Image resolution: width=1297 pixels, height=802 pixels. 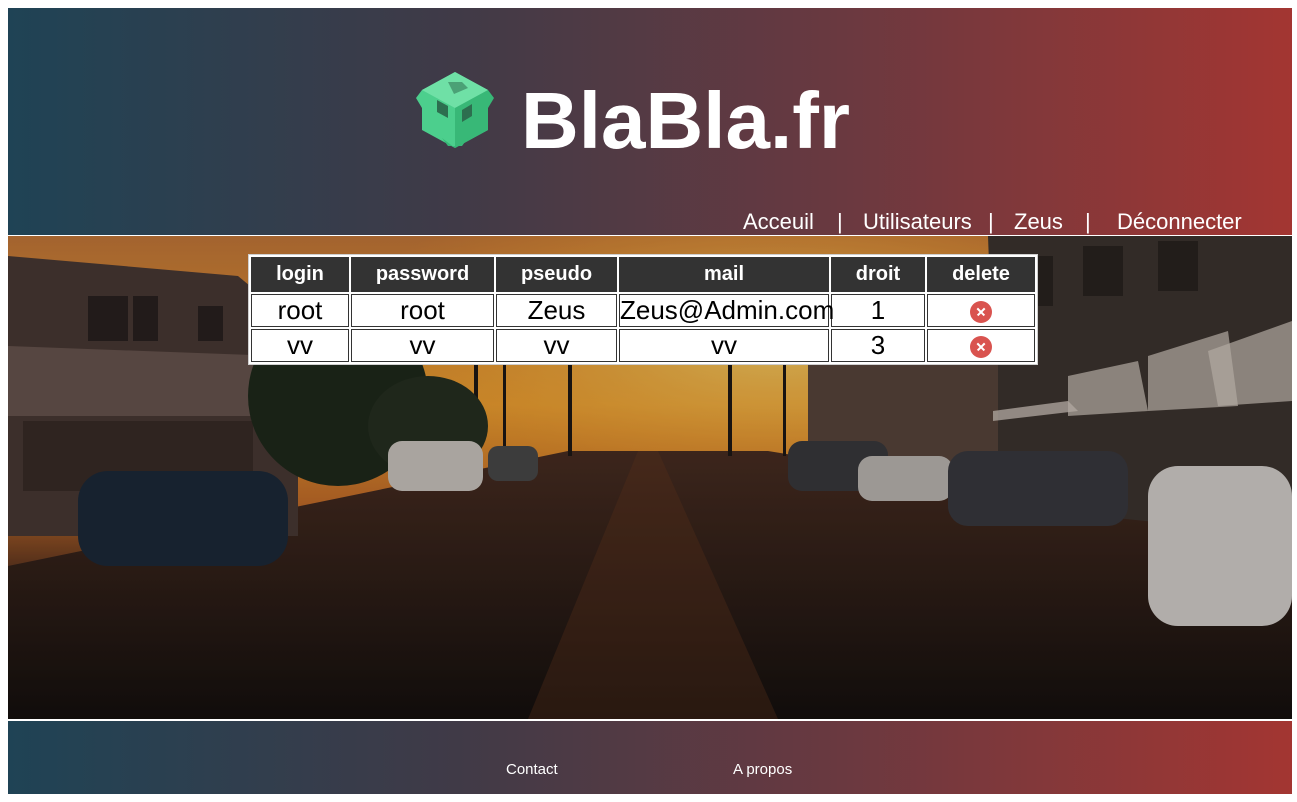 What do you see at coordinates (300, 345) in the screenshot?
I see `cell-login: vv` at bounding box center [300, 345].